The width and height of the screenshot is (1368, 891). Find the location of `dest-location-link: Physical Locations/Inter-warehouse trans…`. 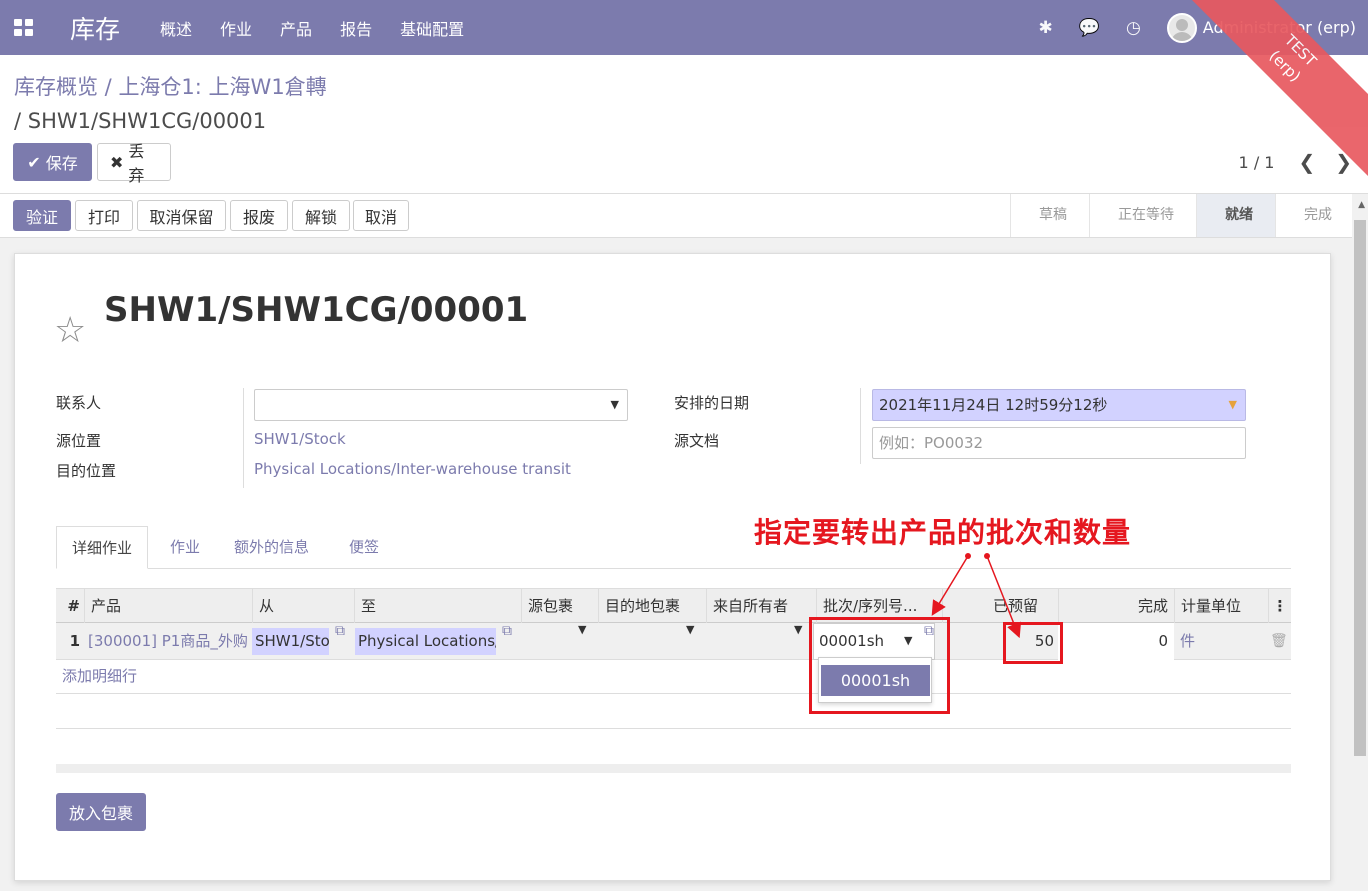

dest-location-link: Physical Locations/Inter-warehouse trans… is located at coordinates (412, 469).